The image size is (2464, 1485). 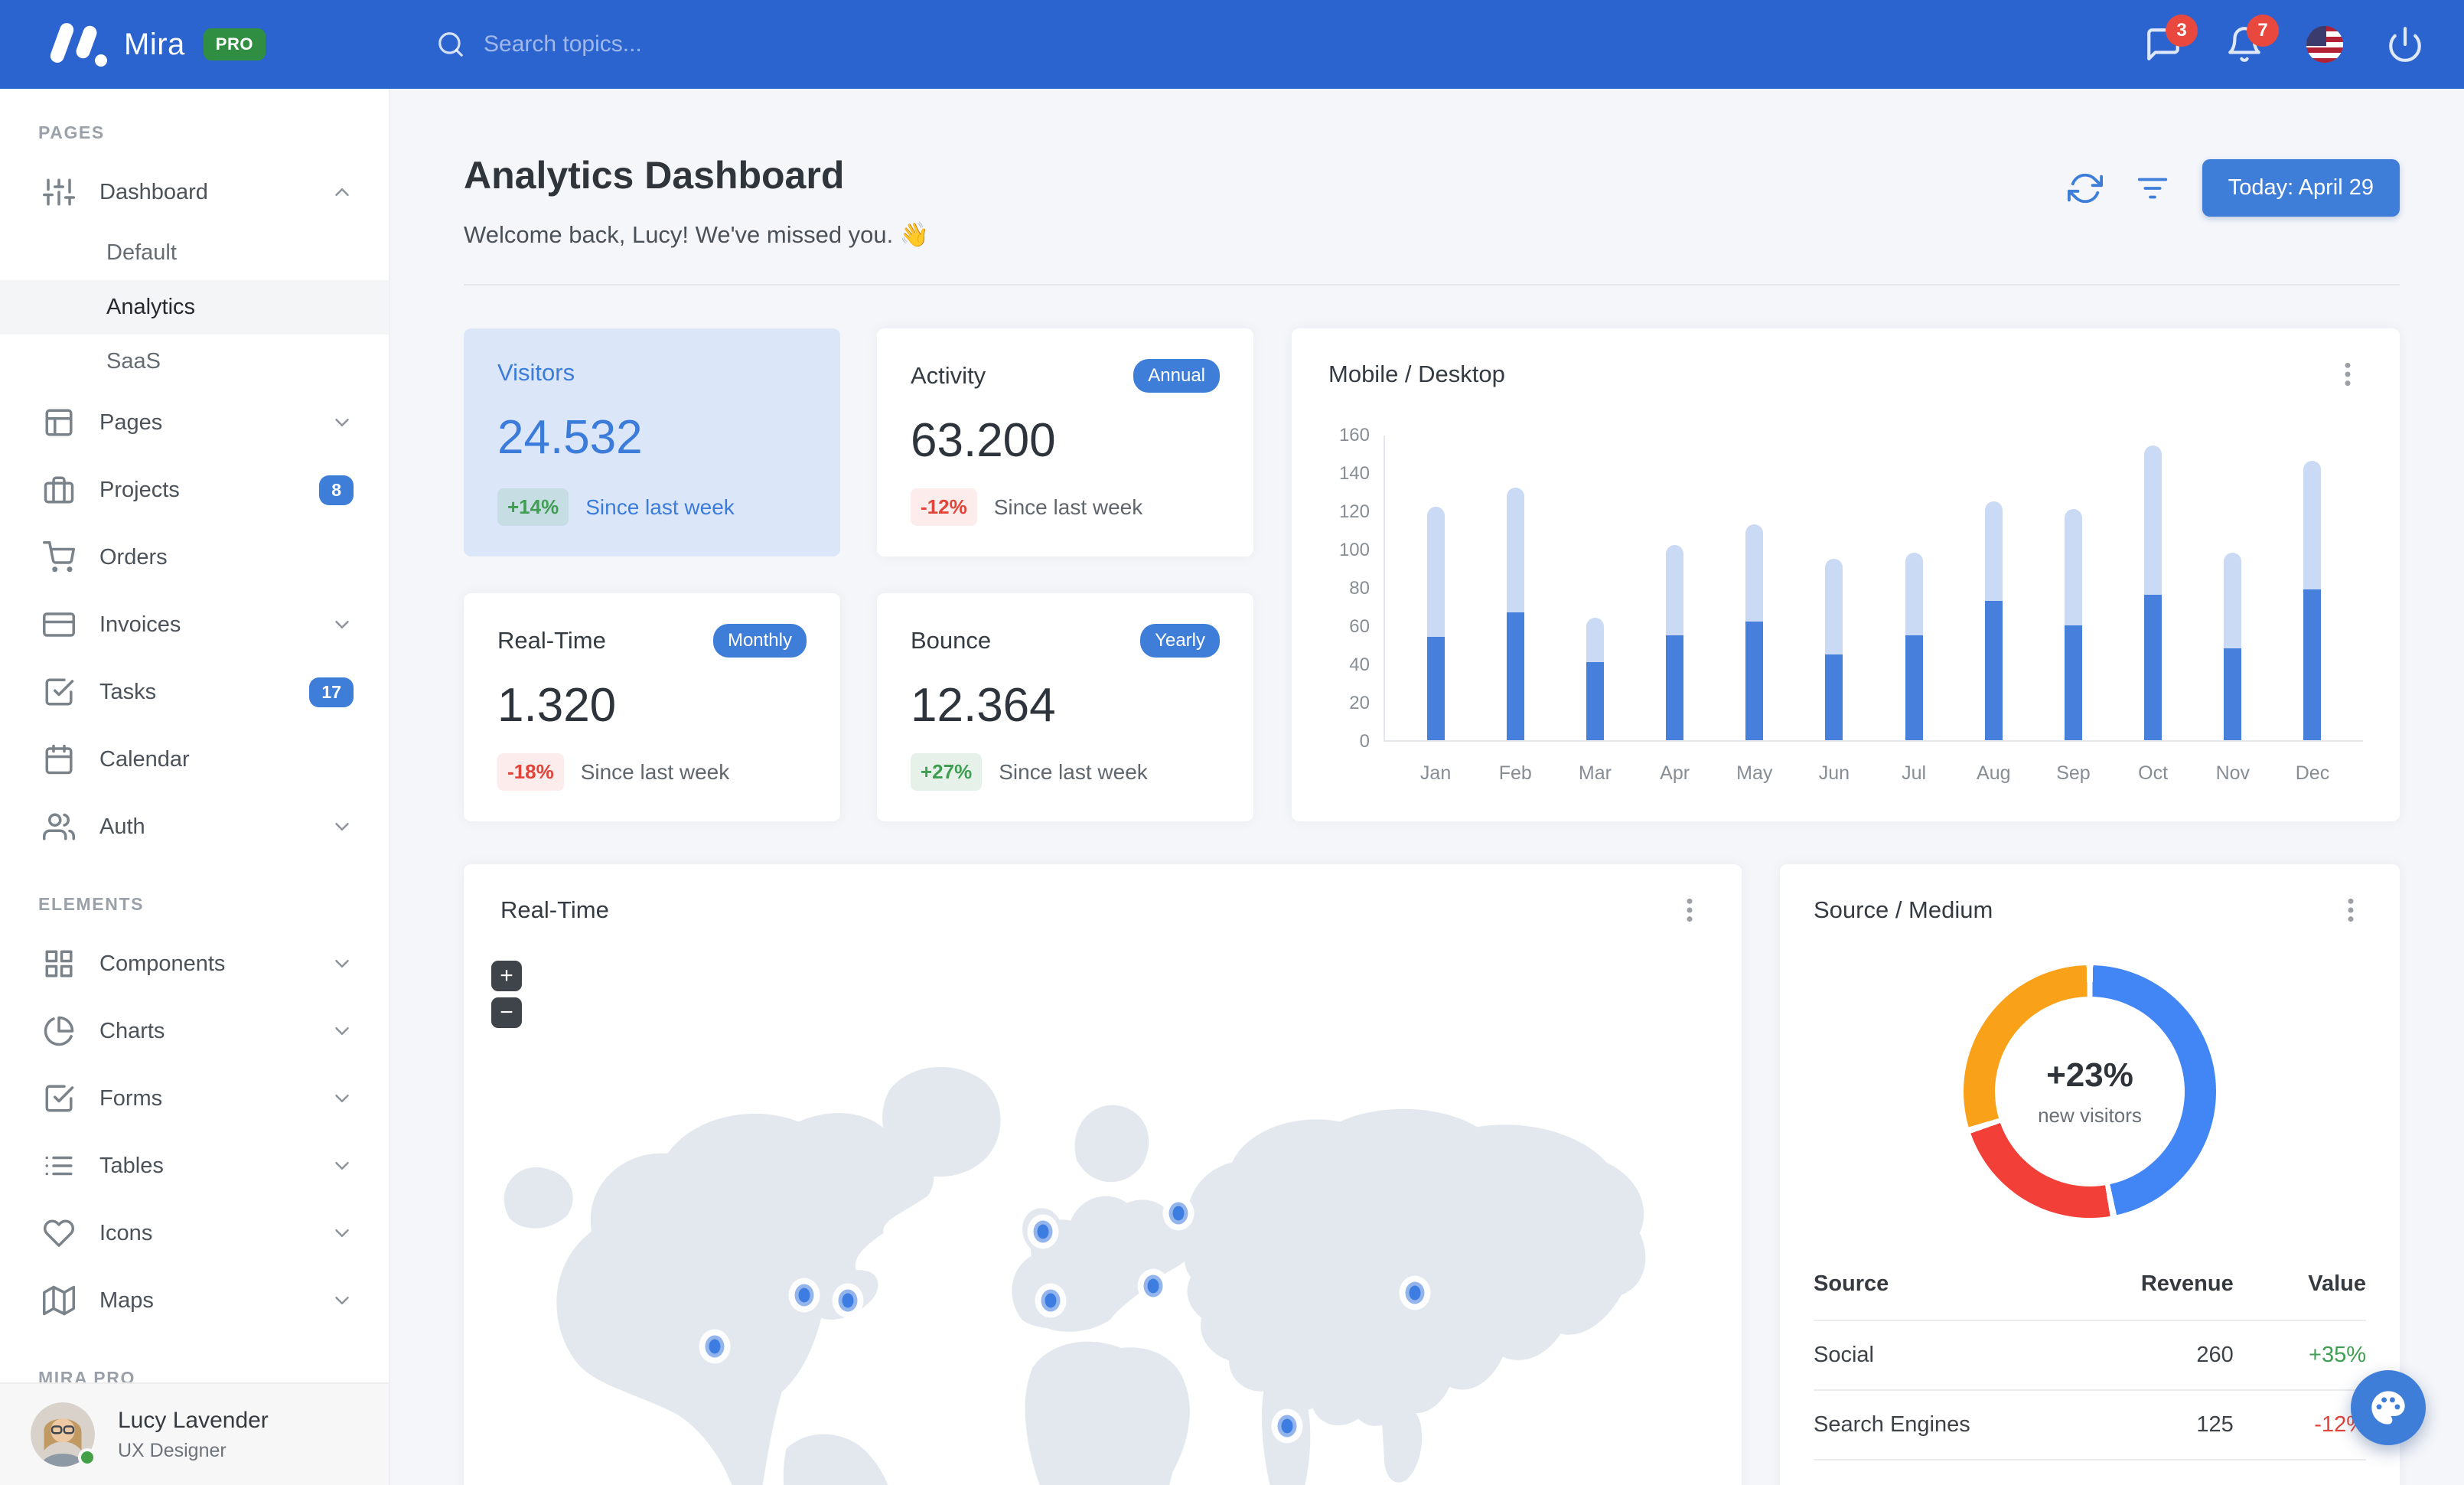 I want to click on search-input, so click(x=649, y=44).